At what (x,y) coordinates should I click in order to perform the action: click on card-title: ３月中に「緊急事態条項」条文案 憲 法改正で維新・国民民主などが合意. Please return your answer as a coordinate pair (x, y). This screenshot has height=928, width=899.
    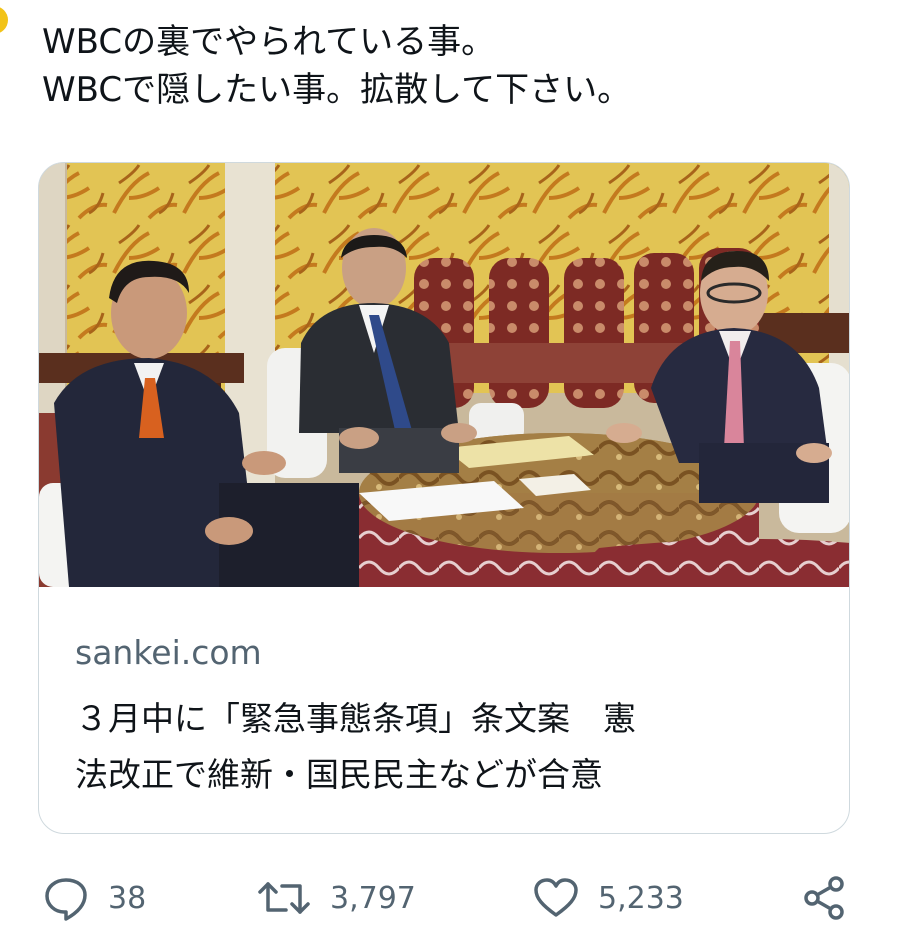
    Looking at the image, I should click on (445, 747).